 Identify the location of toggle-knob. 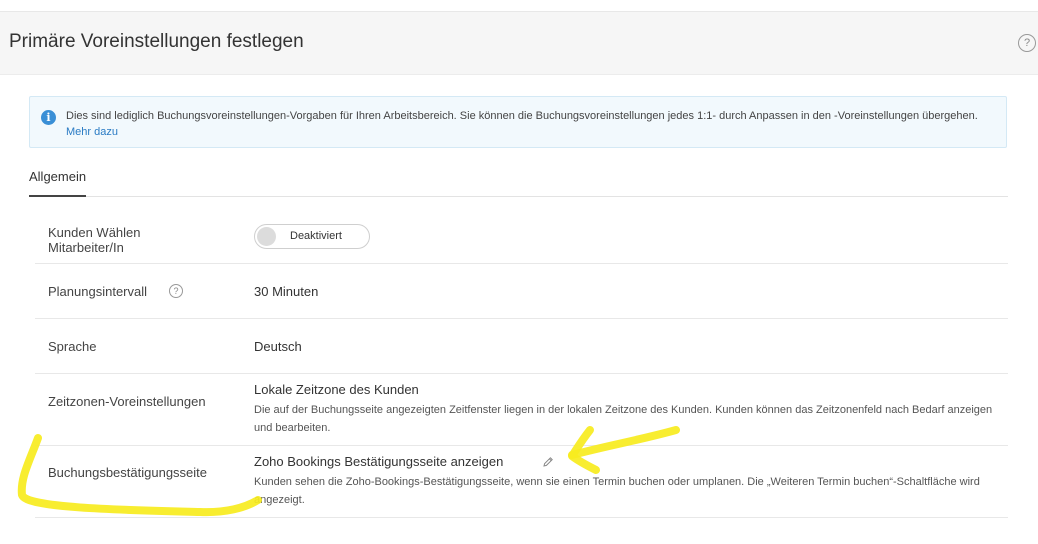
(266, 236).